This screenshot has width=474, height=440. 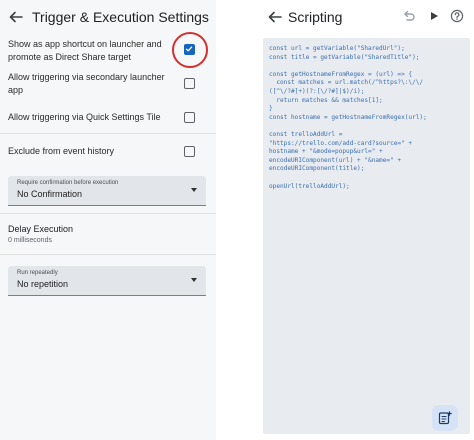 I want to click on option-label: Exclude from event history, so click(x=61, y=151).